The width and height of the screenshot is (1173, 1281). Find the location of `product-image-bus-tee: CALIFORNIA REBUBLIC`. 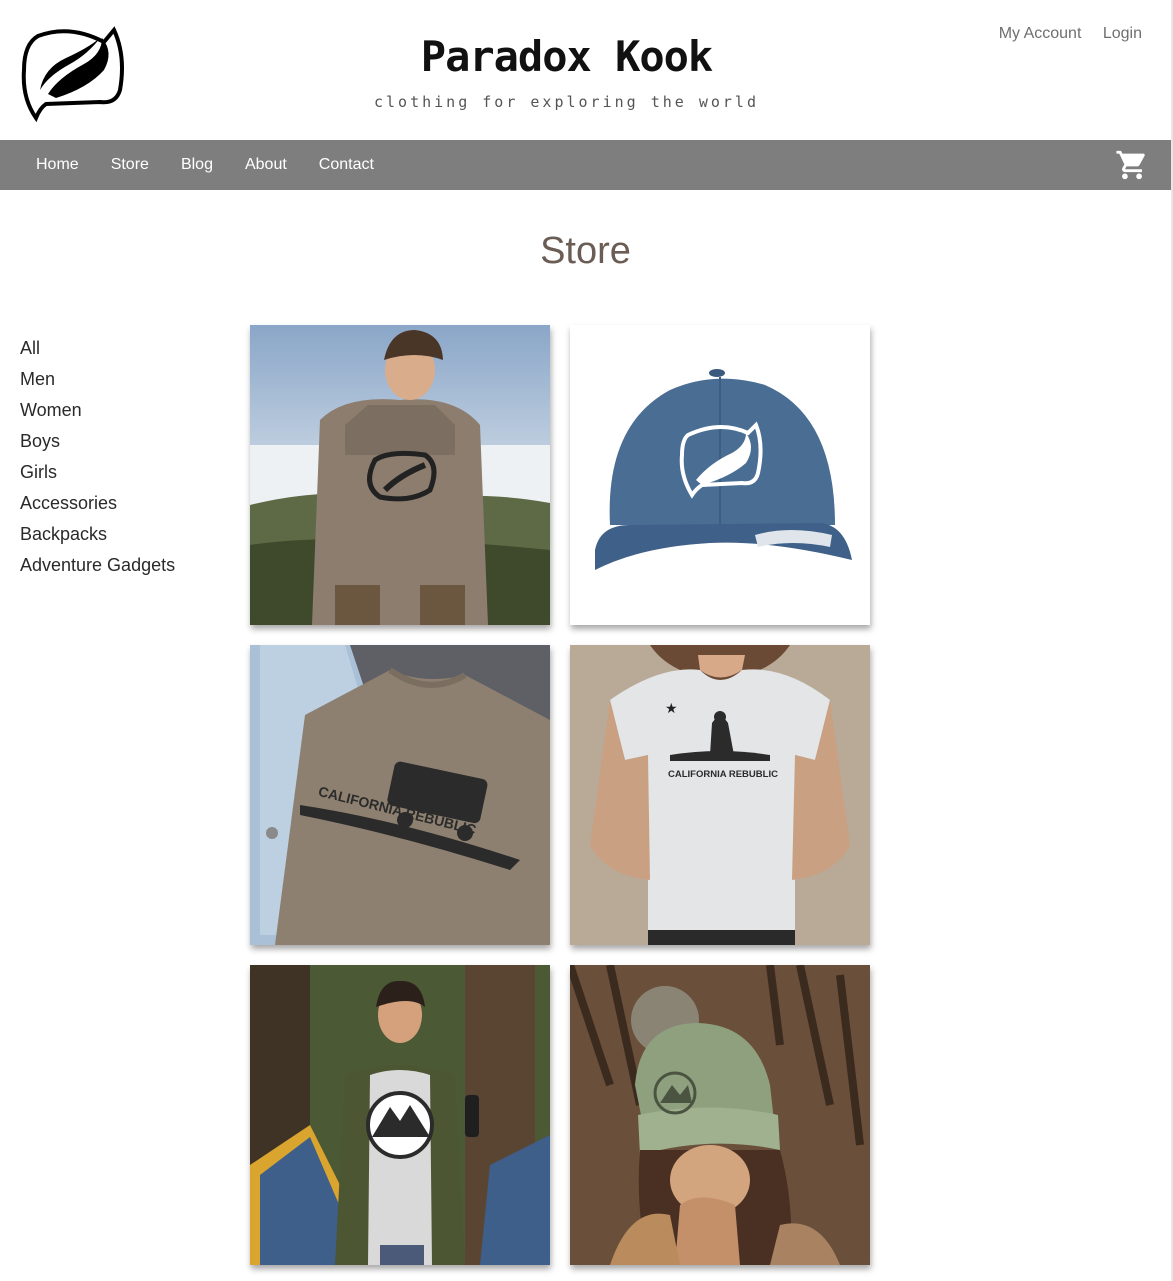

product-image-bus-tee: CALIFORNIA REBUBLIC is located at coordinates (400, 795).